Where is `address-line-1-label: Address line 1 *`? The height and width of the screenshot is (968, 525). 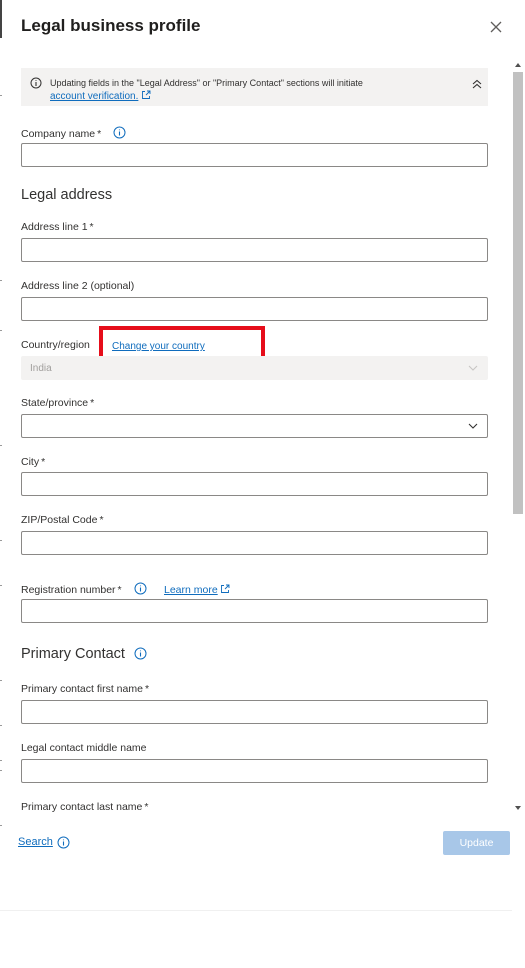
address-line-1-label: Address line 1 * is located at coordinates (57, 227).